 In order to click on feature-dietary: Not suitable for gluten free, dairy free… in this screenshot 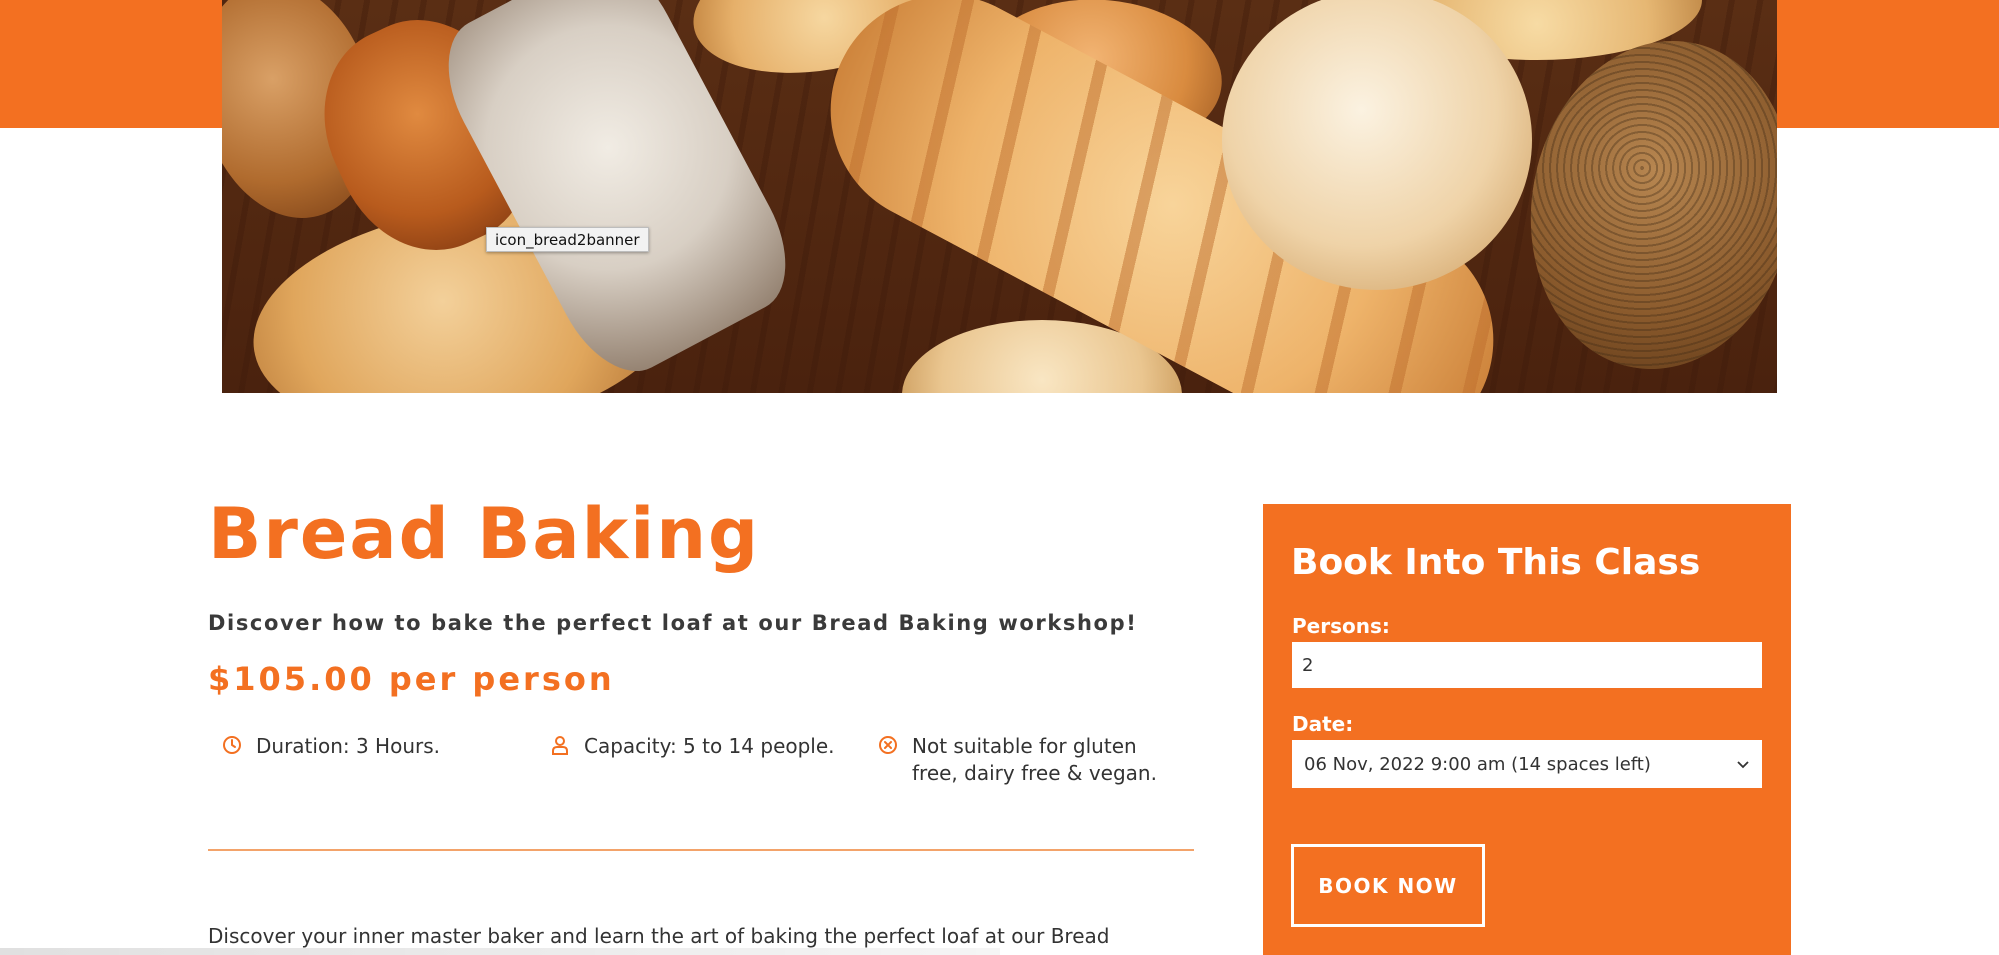, I will do `click(1028, 760)`.